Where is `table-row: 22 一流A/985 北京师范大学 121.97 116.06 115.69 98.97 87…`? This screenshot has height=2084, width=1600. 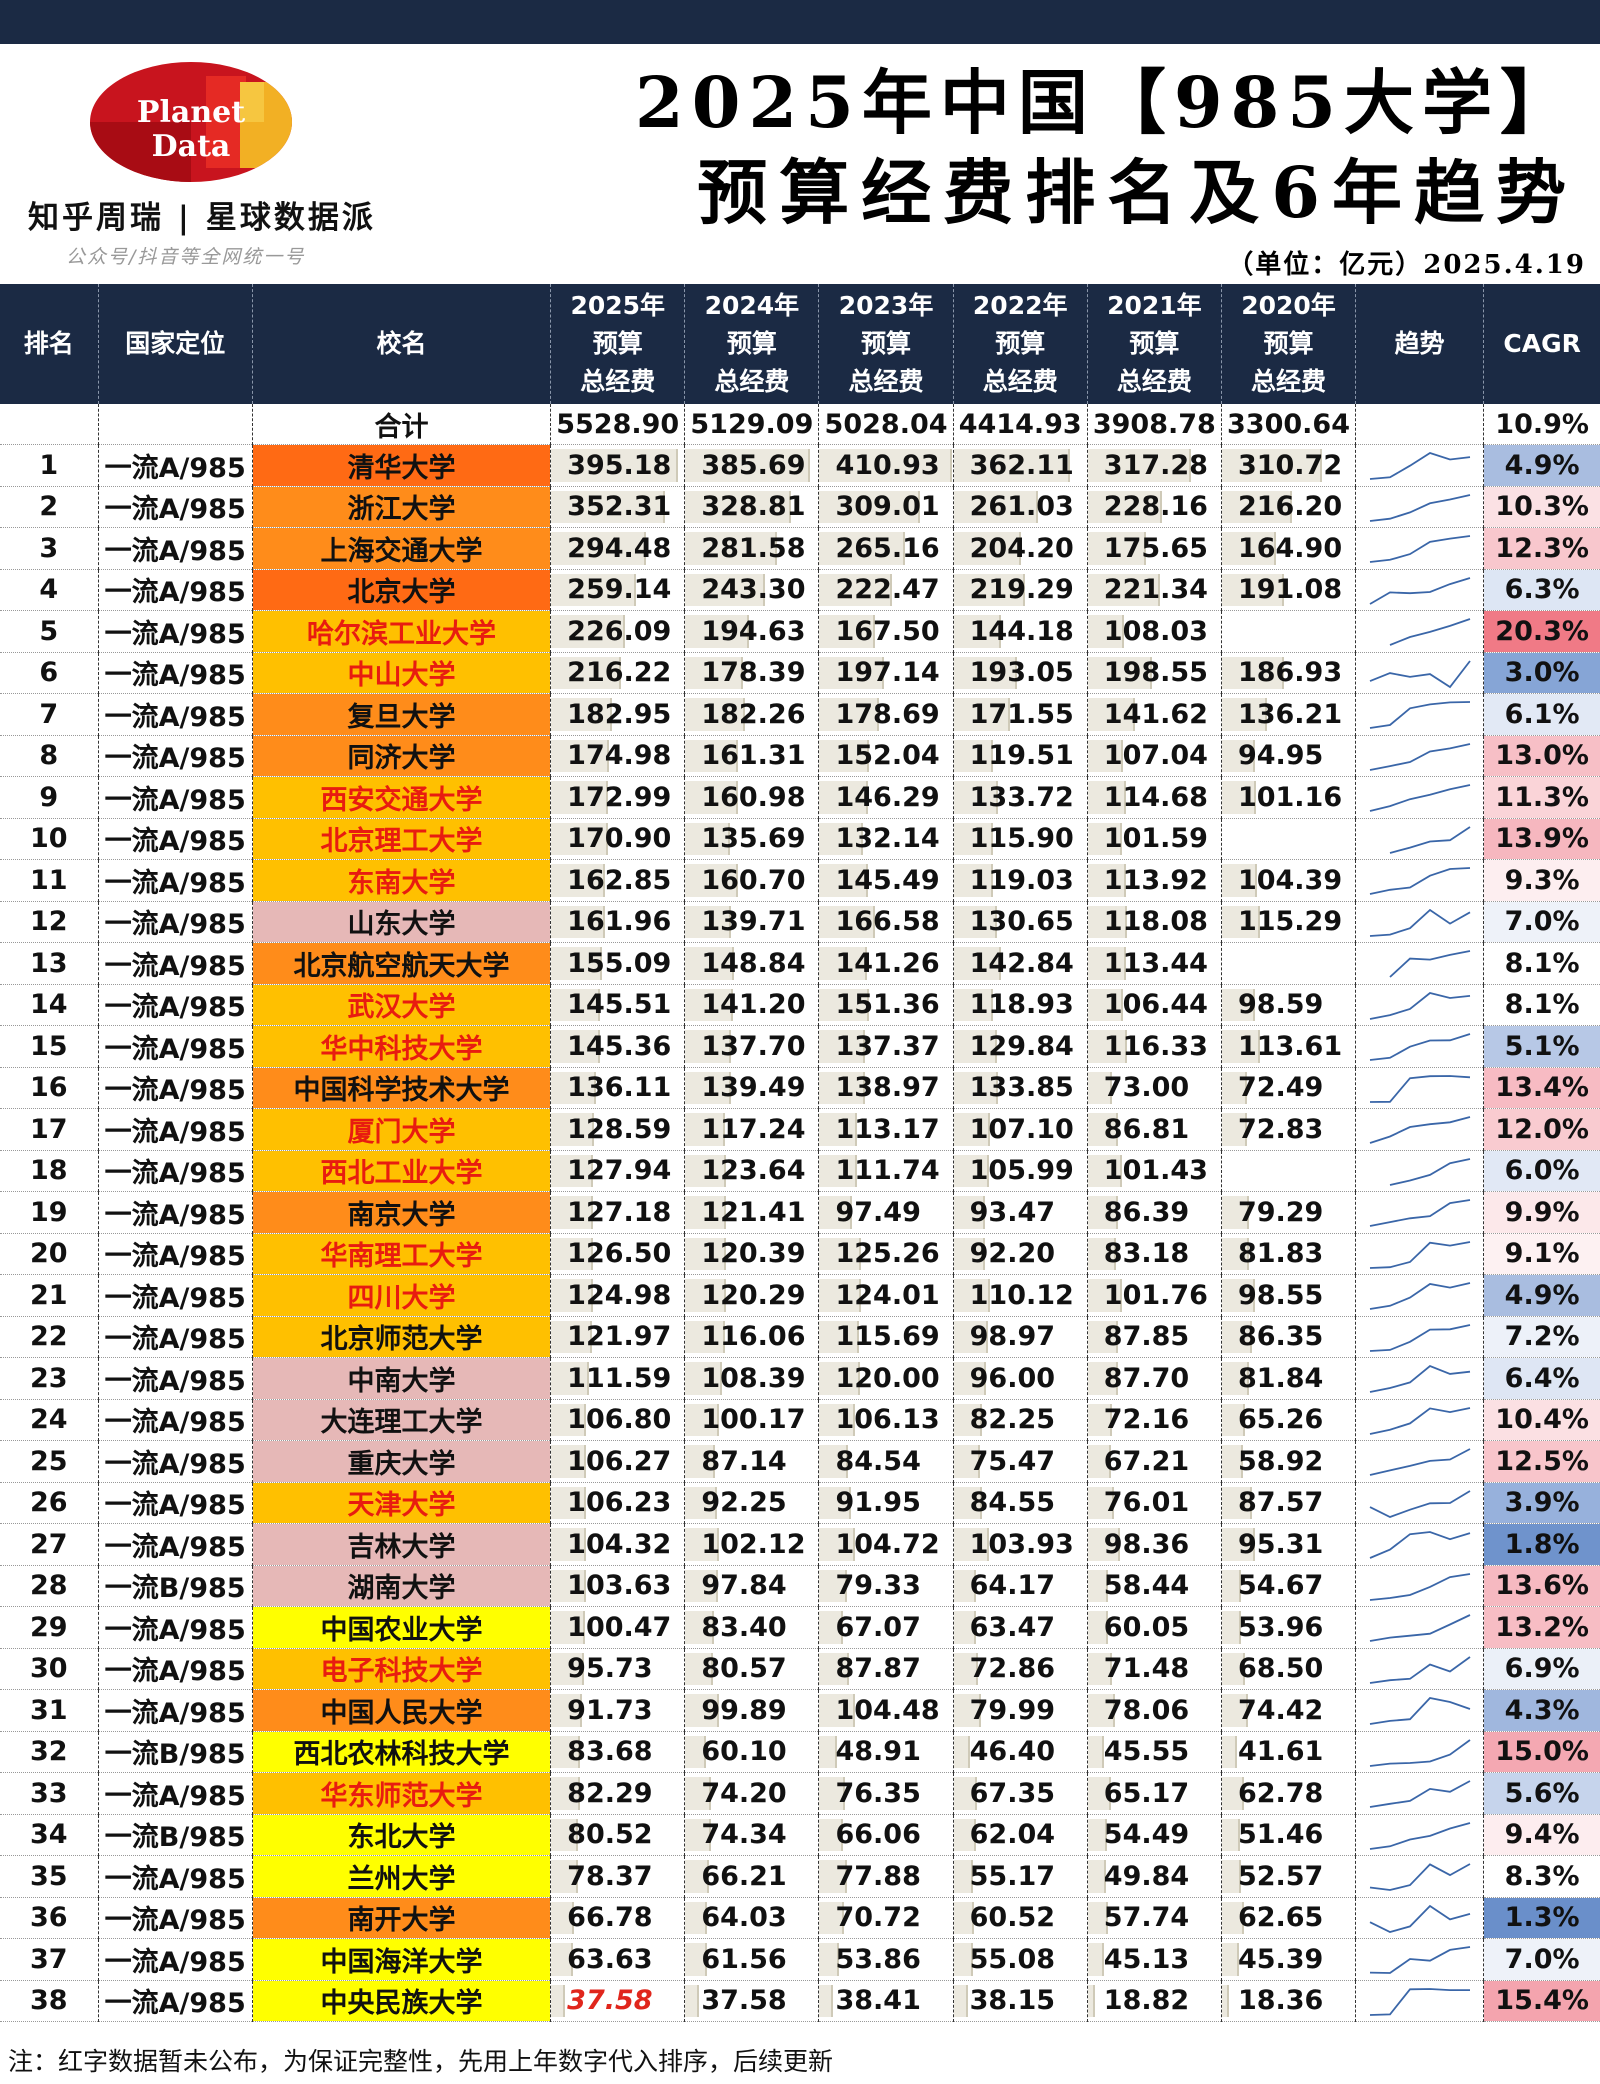
table-row: 22 一流A/985 北京师范大学 121.97 116.06 115.69 98.97 87… is located at coordinates (800, 1337).